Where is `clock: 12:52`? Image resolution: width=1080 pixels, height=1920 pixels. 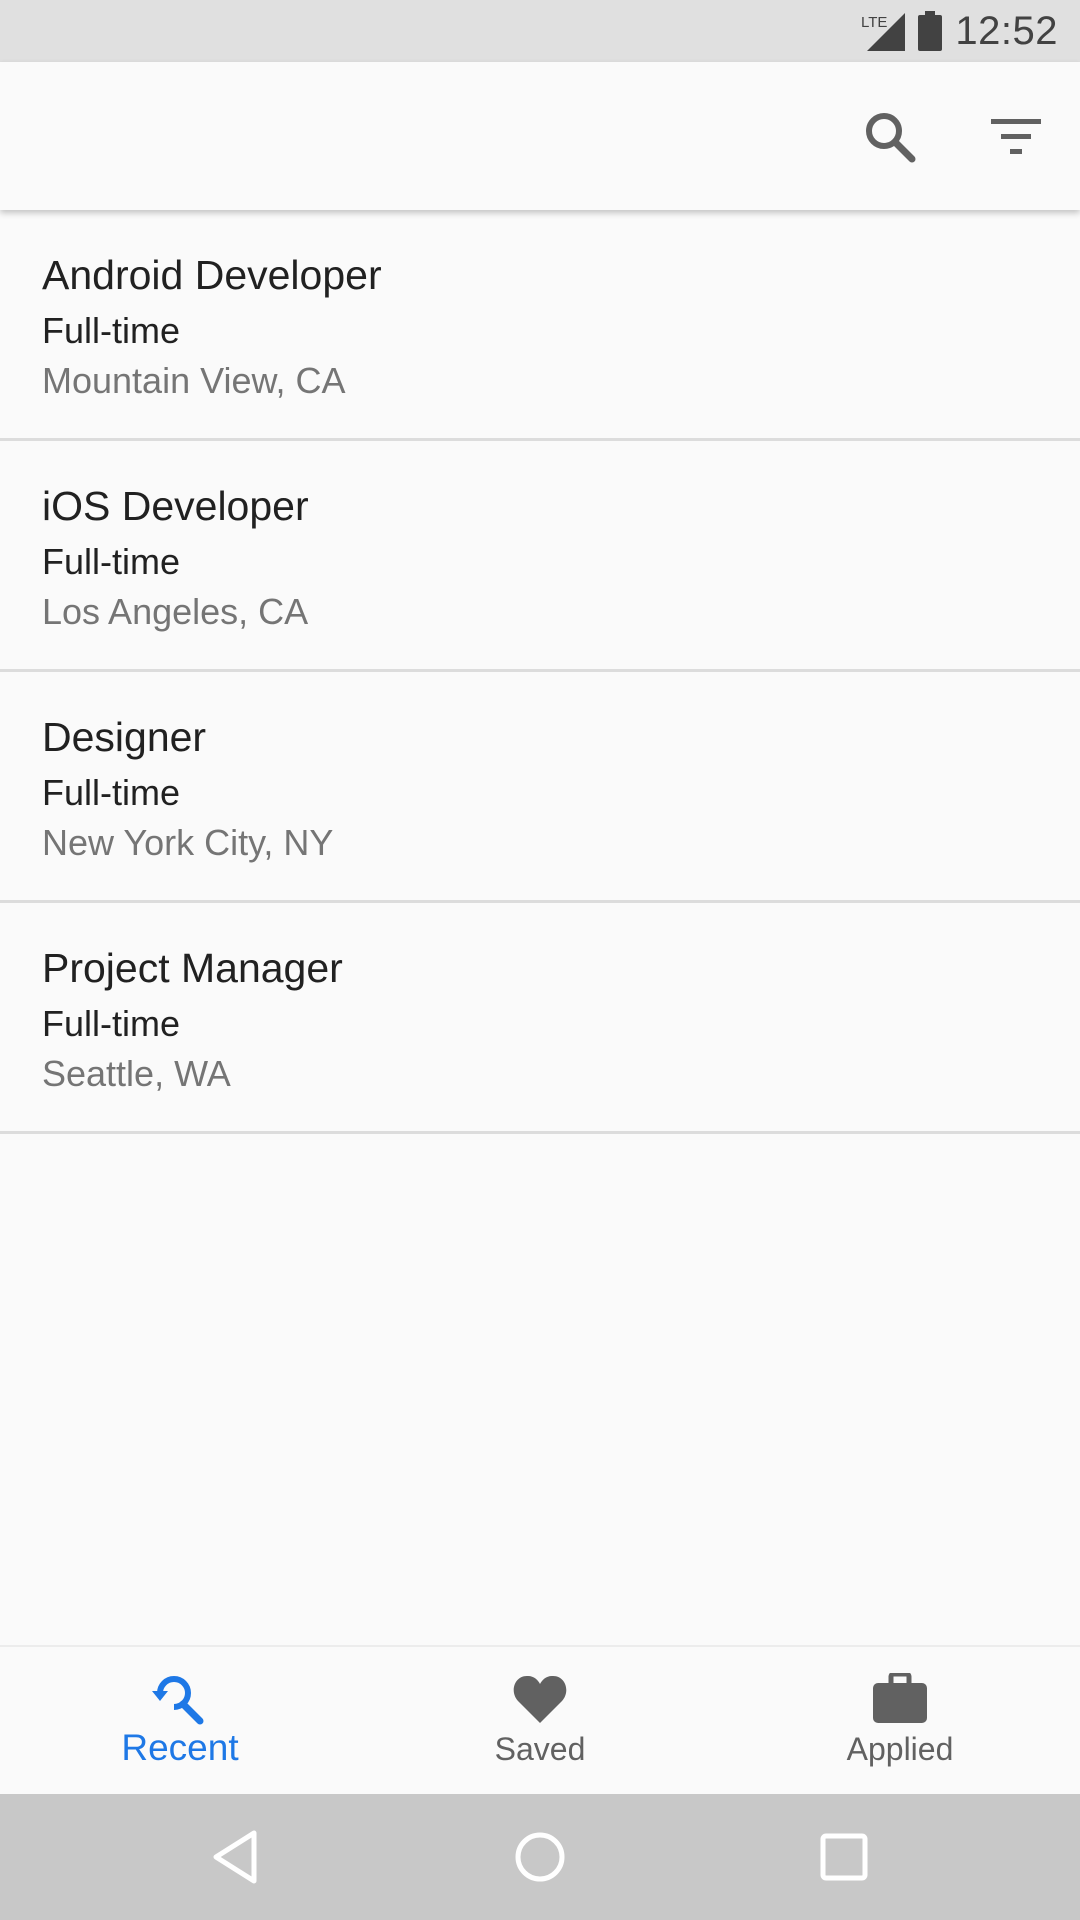 clock: 12:52 is located at coordinates (1006, 30).